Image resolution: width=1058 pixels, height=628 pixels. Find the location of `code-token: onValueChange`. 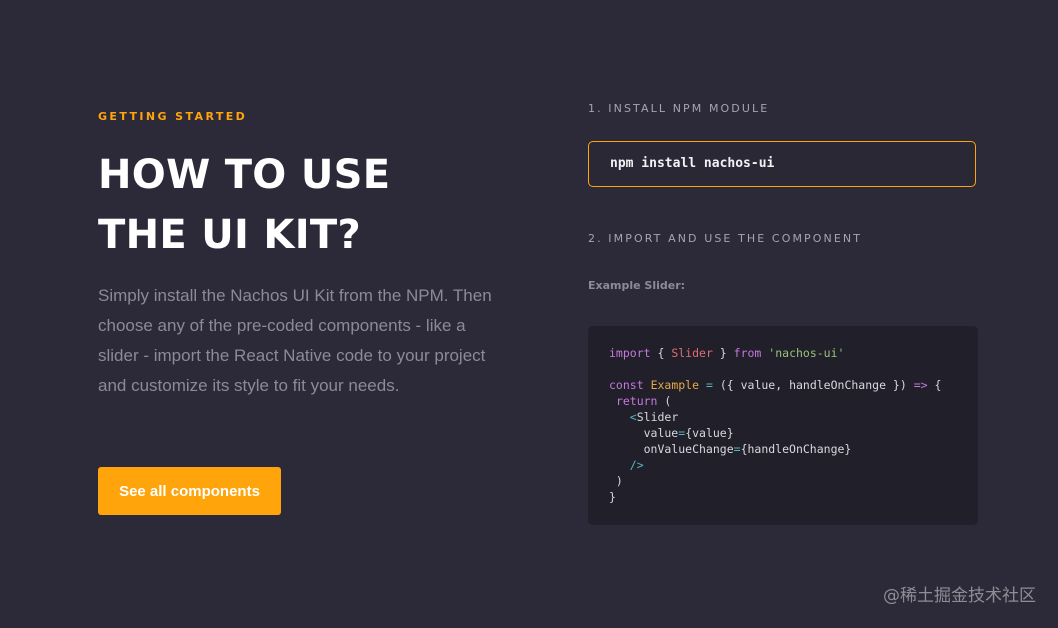

code-token: onValueChange is located at coordinates (671, 449).